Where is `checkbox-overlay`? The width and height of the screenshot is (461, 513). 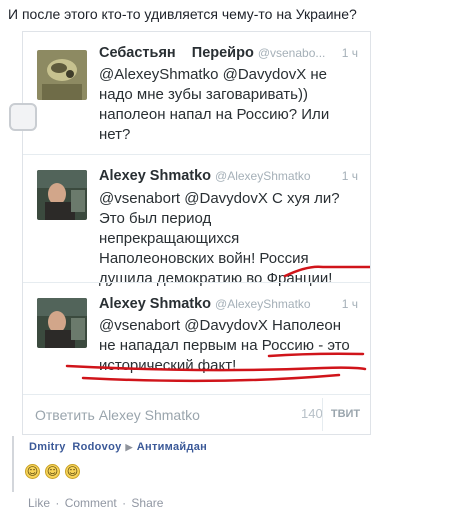
checkbox-overlay is located at coordinates (23, 117).